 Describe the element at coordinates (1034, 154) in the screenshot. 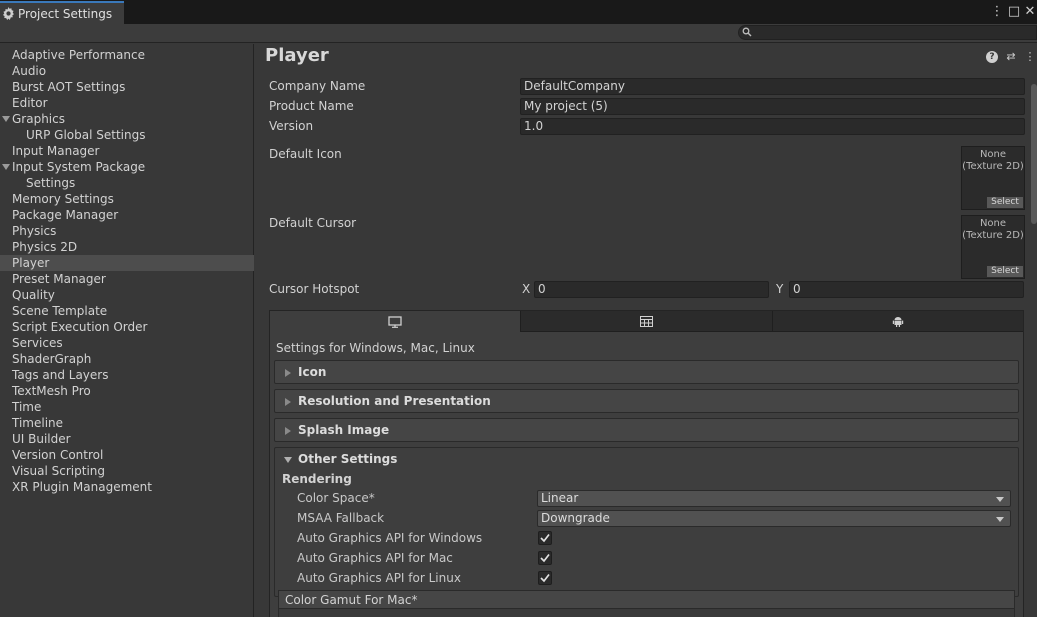

I see `vertical-scrollbar` at that location.